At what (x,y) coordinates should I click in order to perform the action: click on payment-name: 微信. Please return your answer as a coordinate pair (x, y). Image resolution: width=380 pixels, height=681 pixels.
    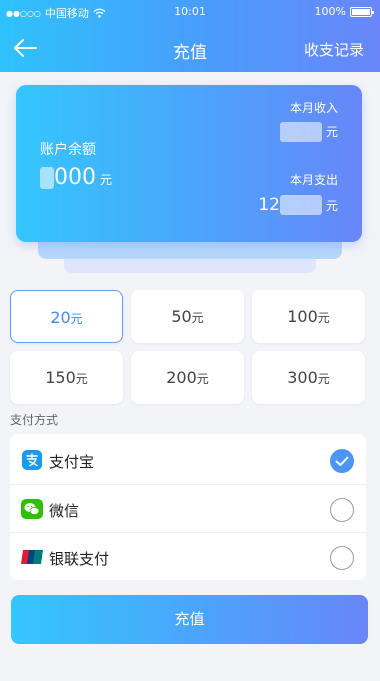
    Looking at the image, I should click on (64, 511).